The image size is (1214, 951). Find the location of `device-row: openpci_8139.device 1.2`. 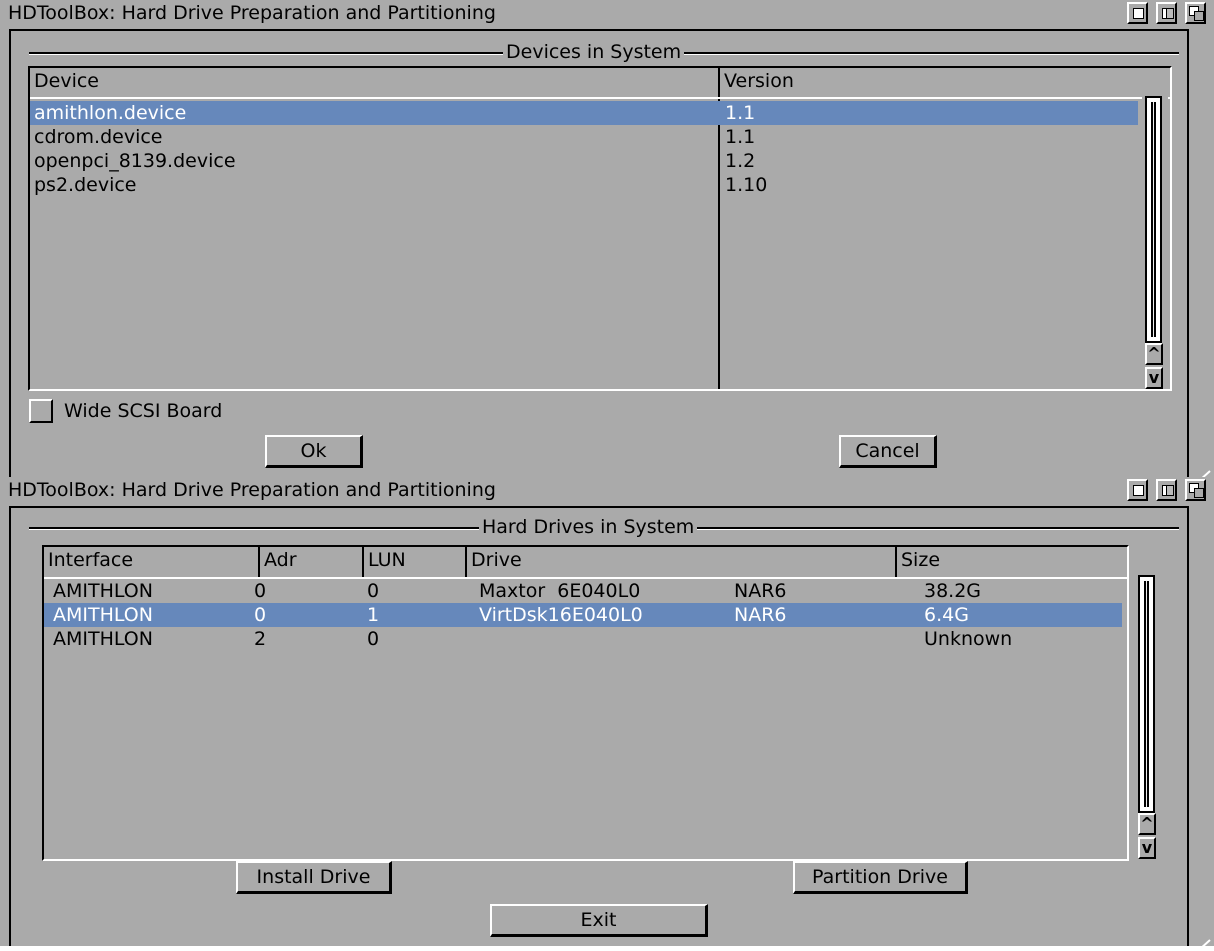

device-row: openpci_8139.device 1.2 is located at coordinates (584, 161).